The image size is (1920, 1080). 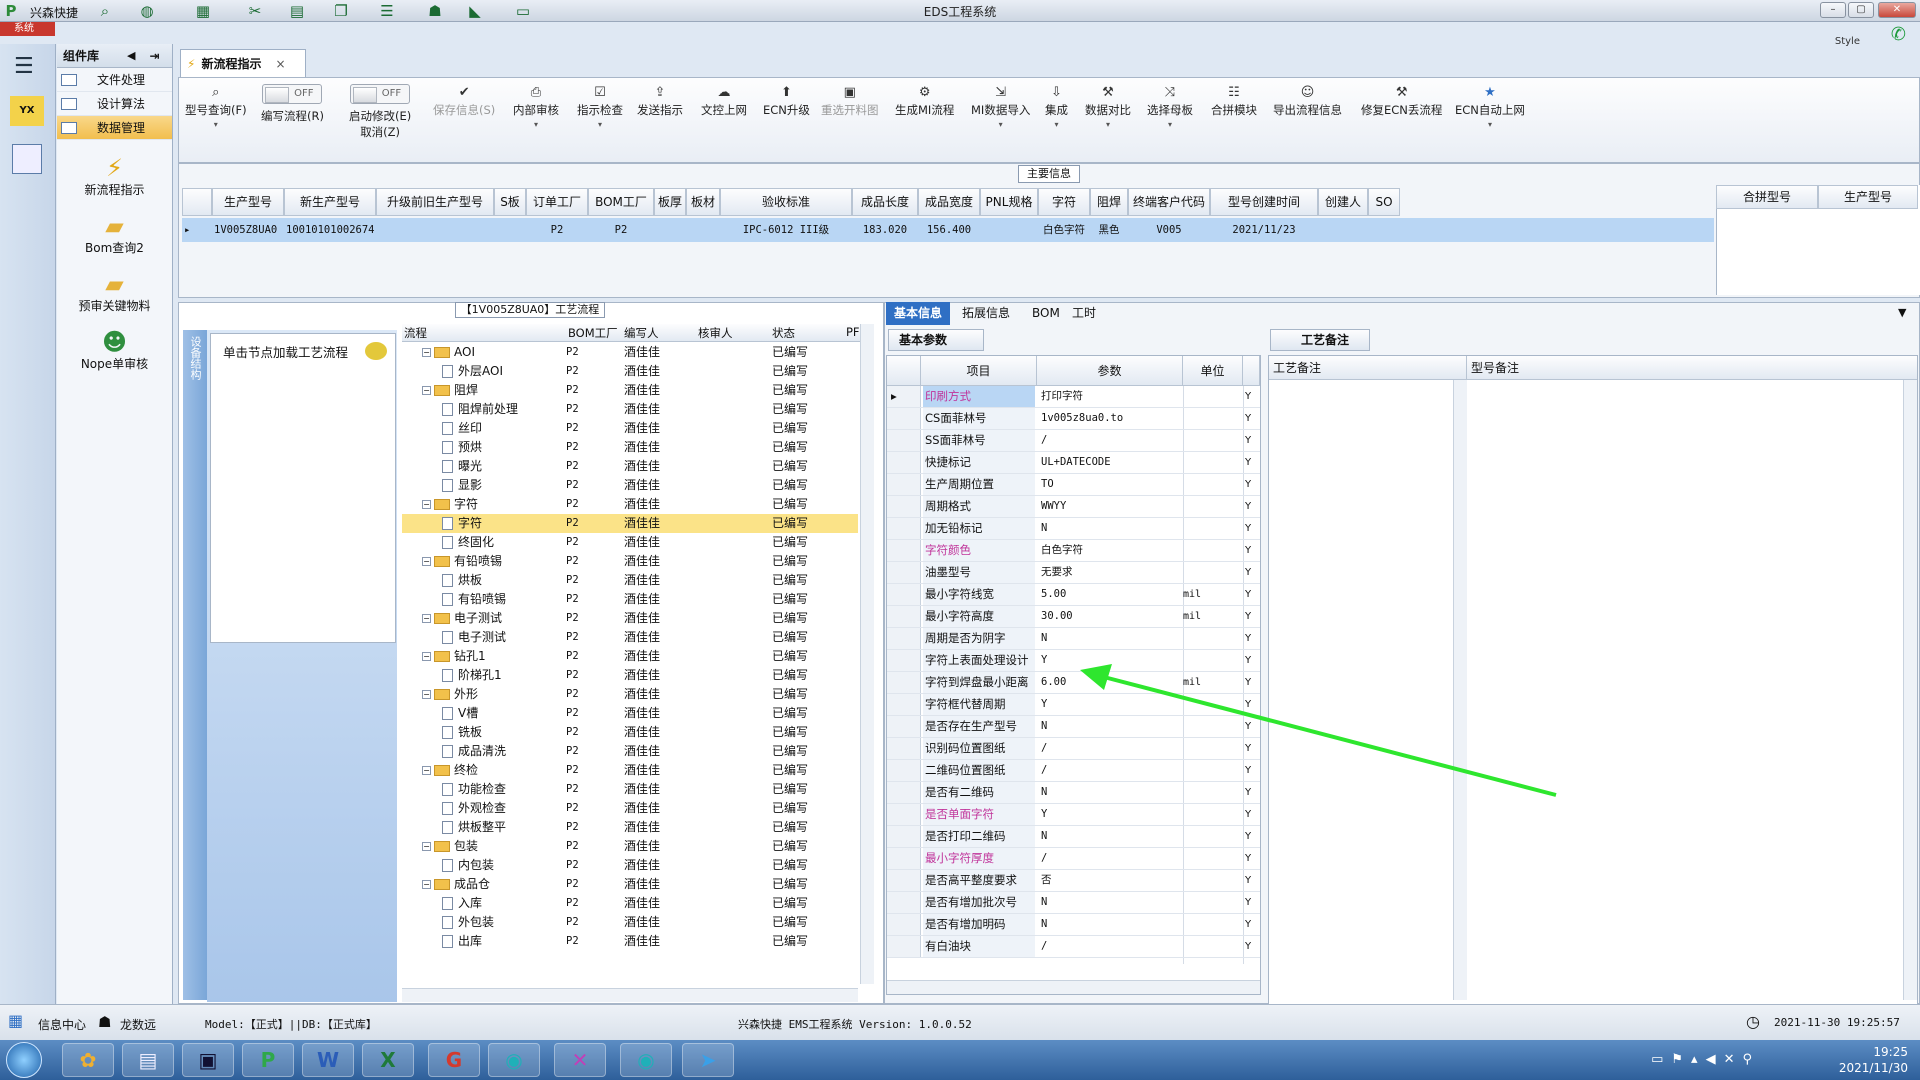 I want to click on flow-node: 阶梯孔1, so click(x=472, y=675).